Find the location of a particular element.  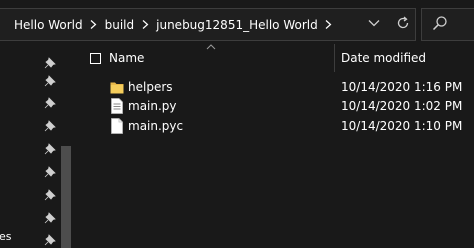

file-row-main-py: main.py 10/14/2020 1:02 PM is located at coordinates (277, 106).